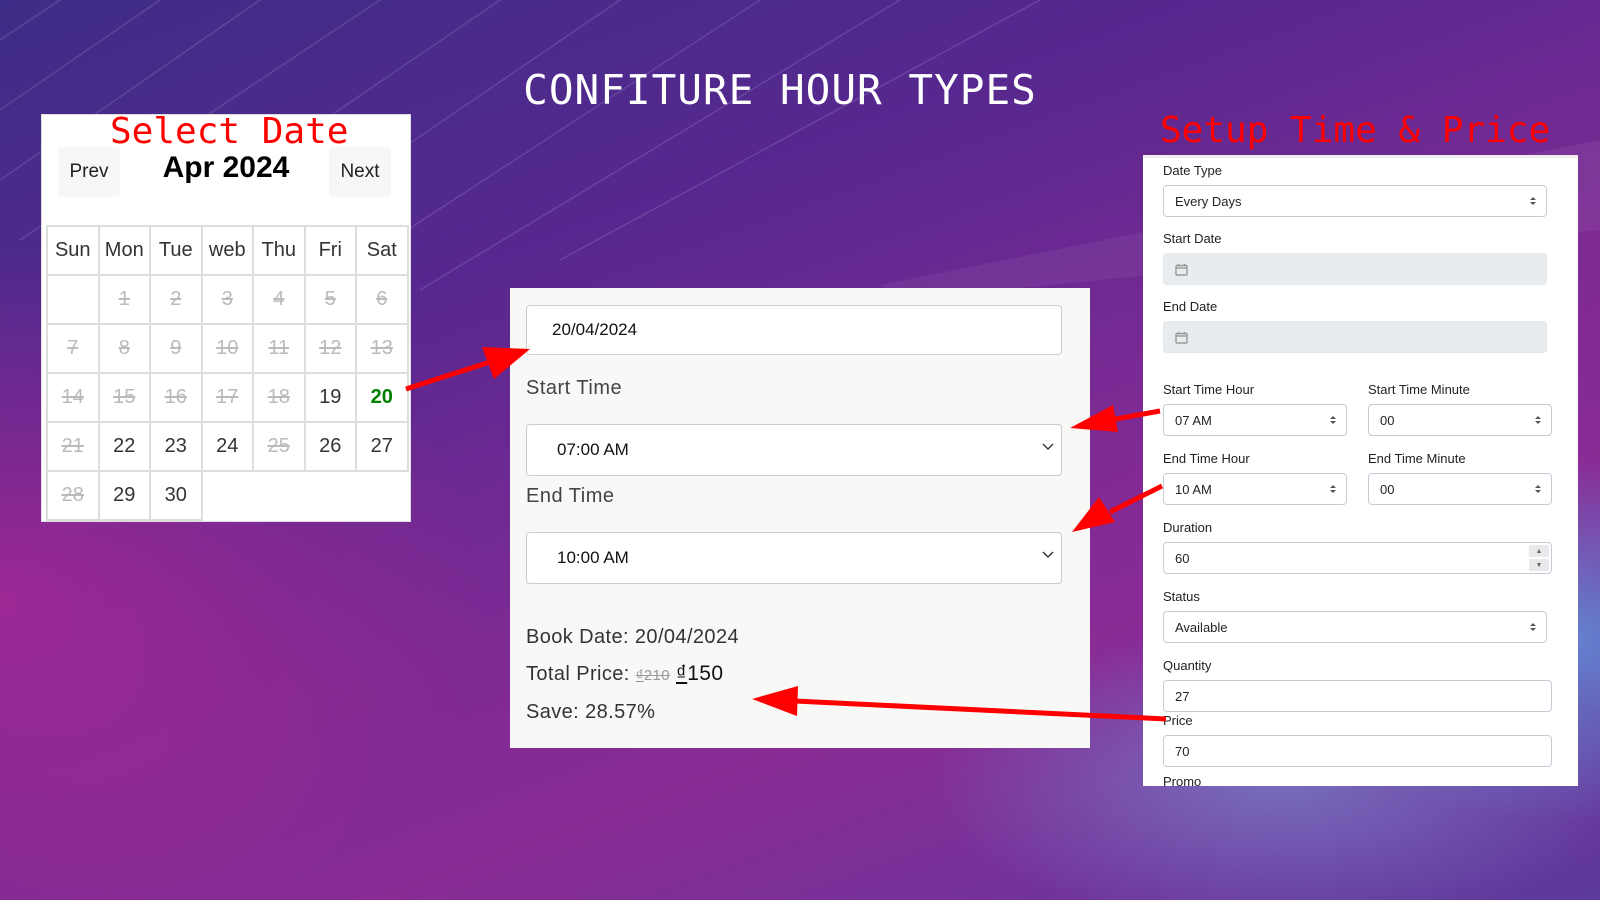 The image size is (1600, 900). What do you see at coordinates (382, 299) in the screenshot?
I see `calendar-day-6: 6` at bounding box center [382, 299].